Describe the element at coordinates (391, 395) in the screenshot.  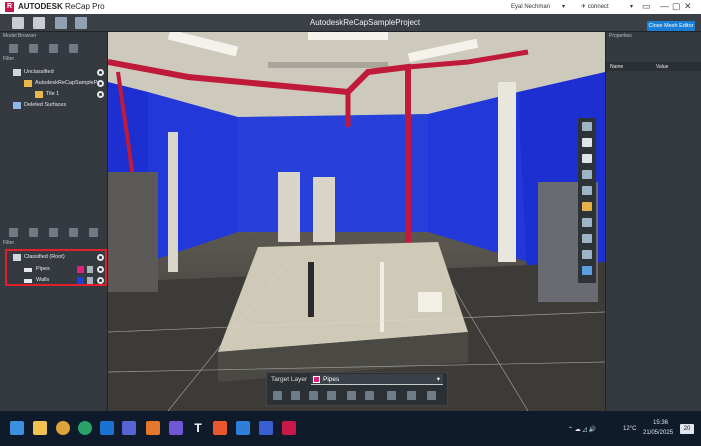
I see `expand-icon` at that location.